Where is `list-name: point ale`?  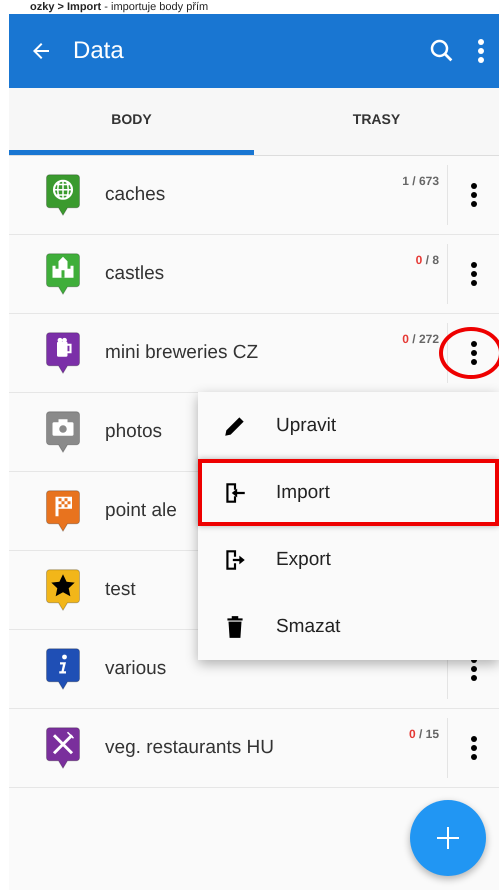 list-name: point ale is located at coordinates (141, 511).